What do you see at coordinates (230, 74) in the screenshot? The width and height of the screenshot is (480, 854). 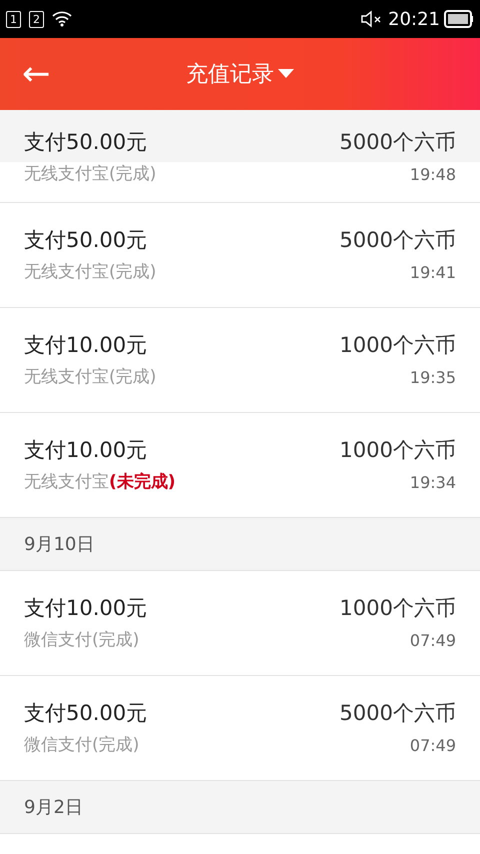 I see `page-title: 充值记录` at bounding box center [230, 74].